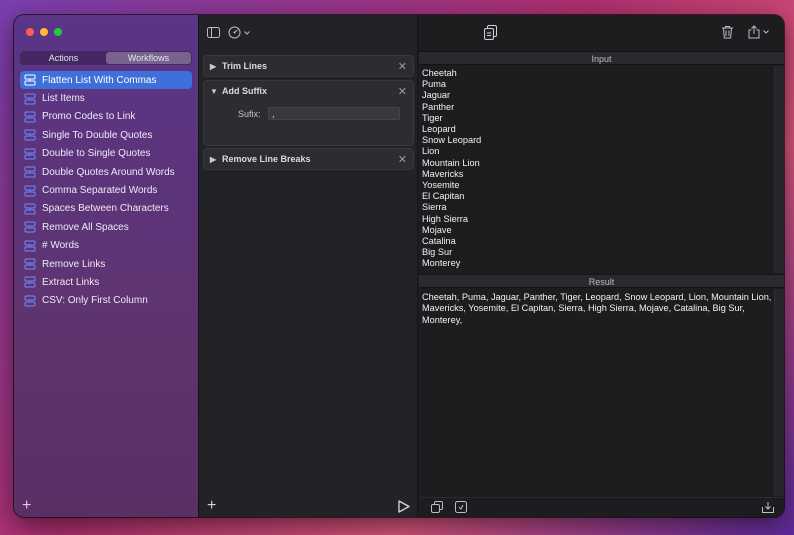 The image size is (794, 535). What do you see at coordinates (97, 135) in the screenshot?
I see `sidebar-item-label: Single To Double Quotes` at bounding box center [97, 135].